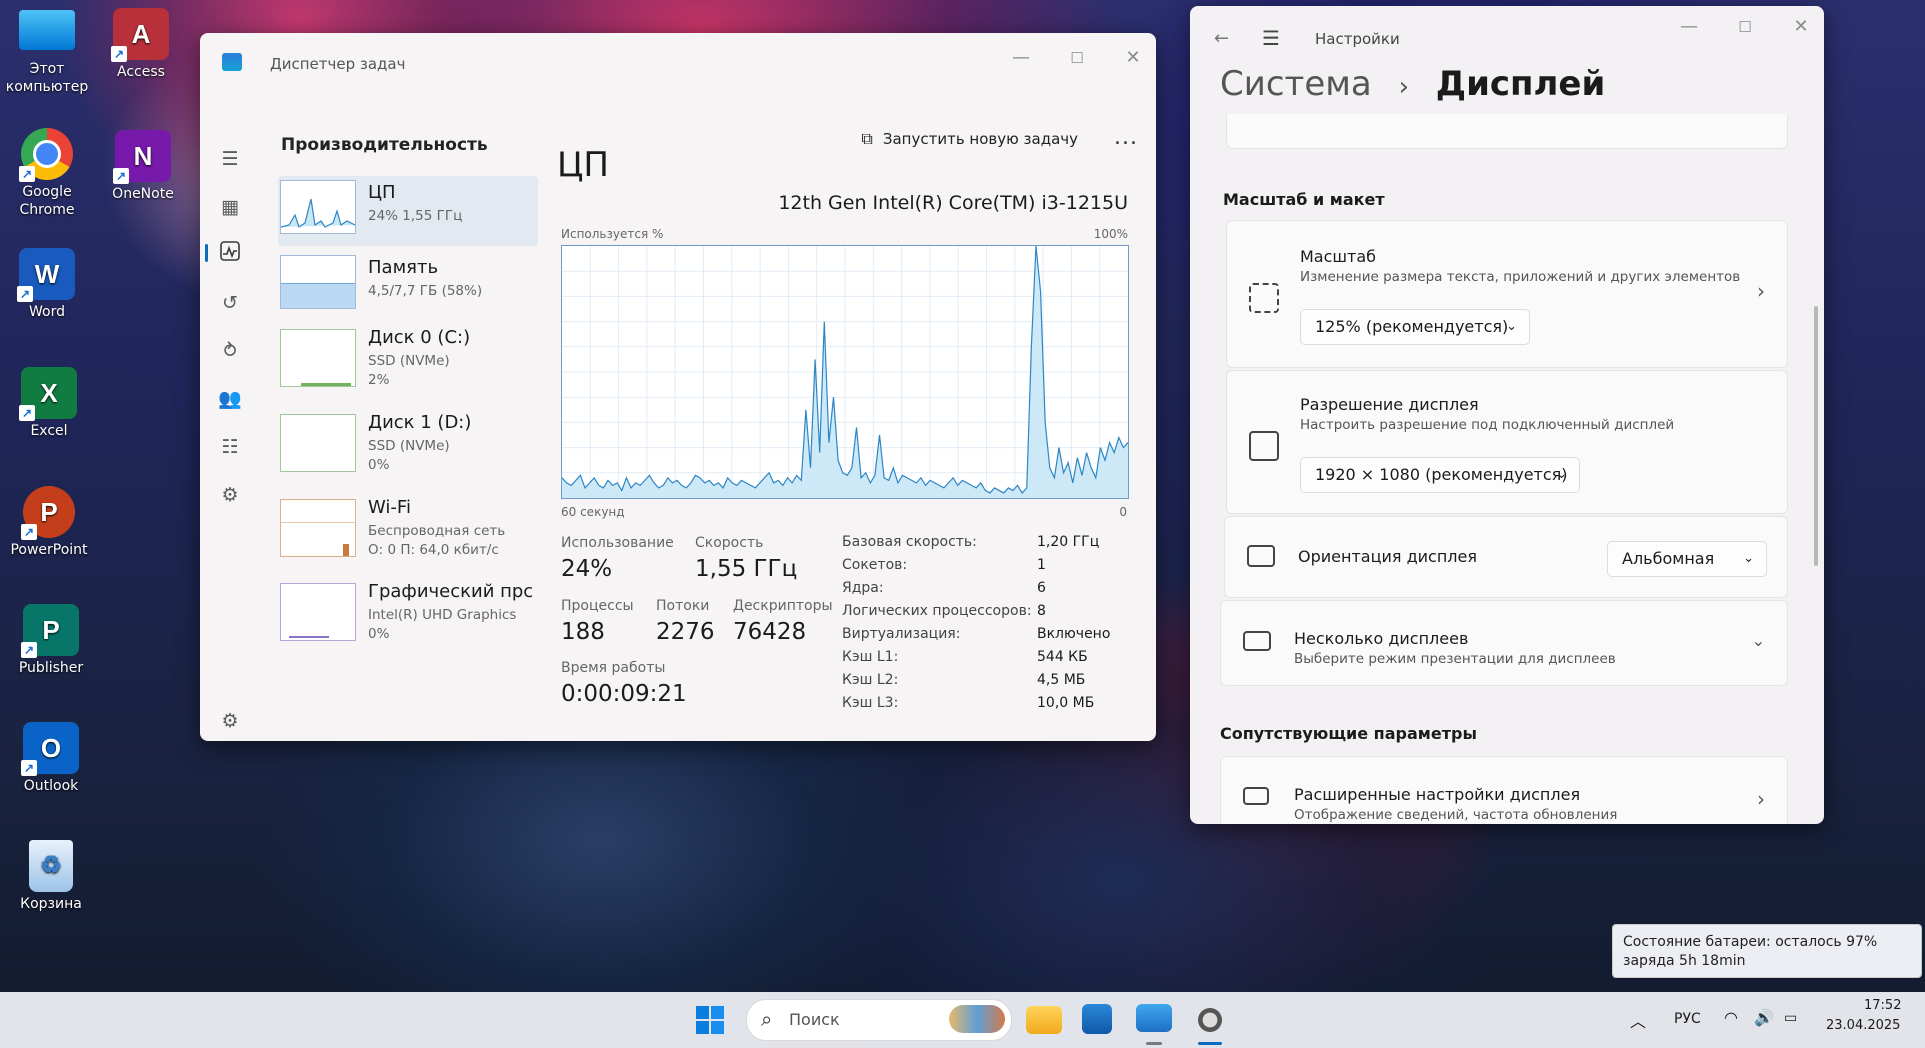  I want to click on scrollbar, so click(1816, 436).